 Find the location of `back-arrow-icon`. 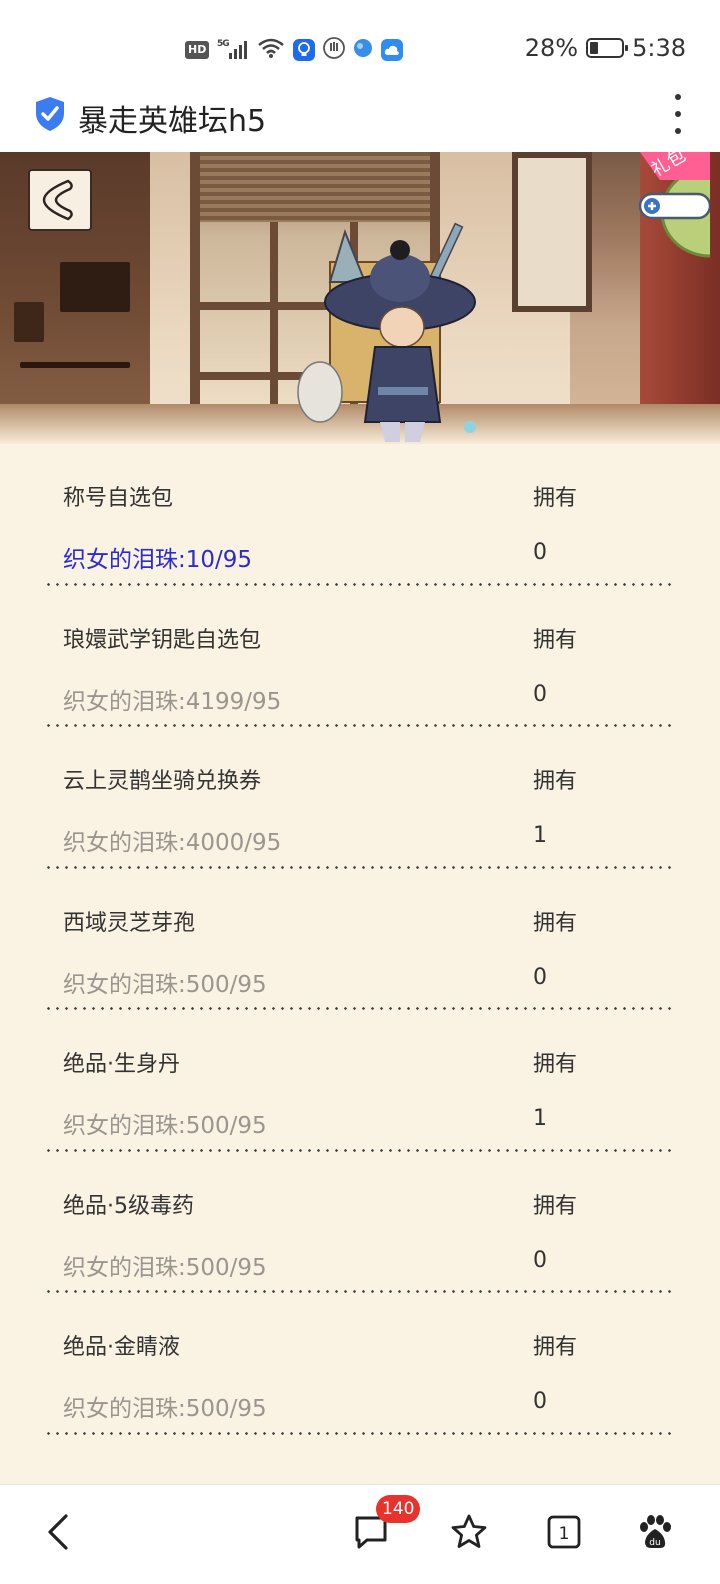

back-arrow-icon is located at coordinates (57, 200).